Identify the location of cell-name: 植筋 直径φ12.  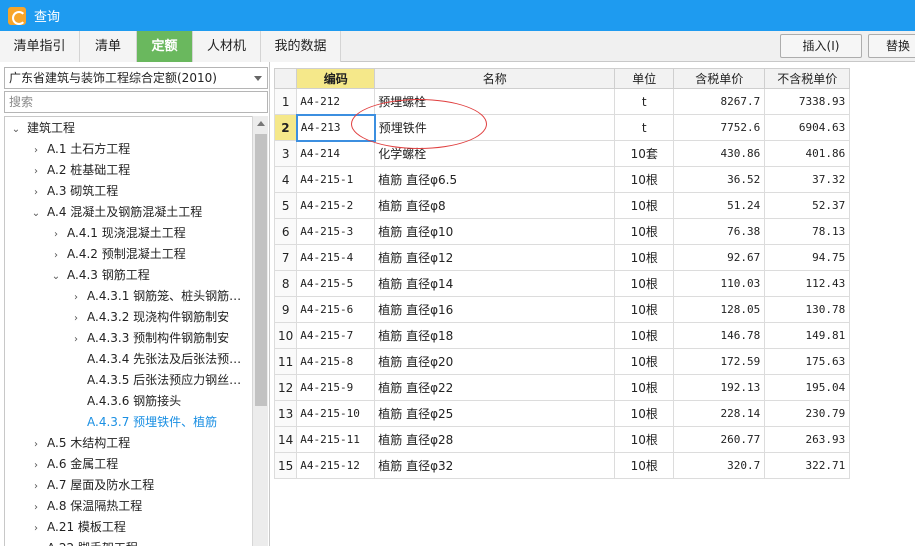
(495, 257).